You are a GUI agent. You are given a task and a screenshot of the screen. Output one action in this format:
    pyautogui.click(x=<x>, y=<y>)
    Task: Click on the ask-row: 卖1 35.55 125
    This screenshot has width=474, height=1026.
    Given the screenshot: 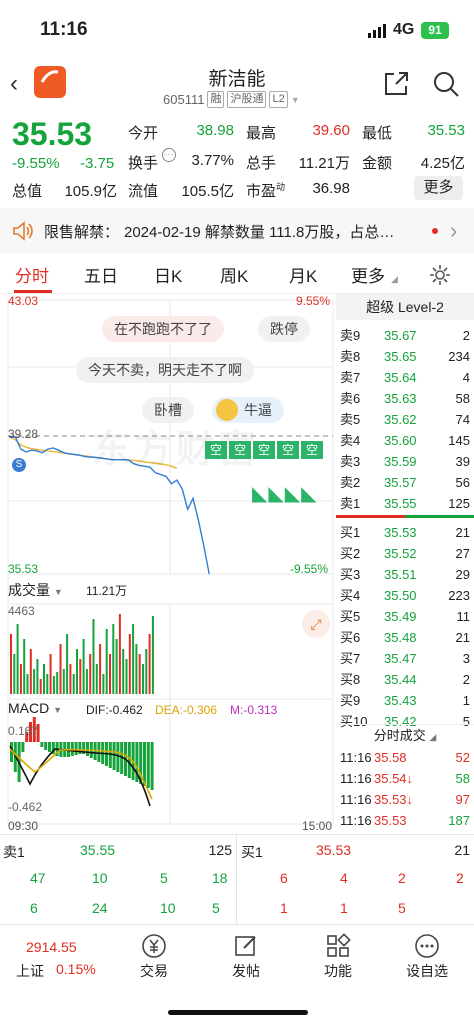 What is the action you would take?
    pyautogui.click(x=405, y=503)
    